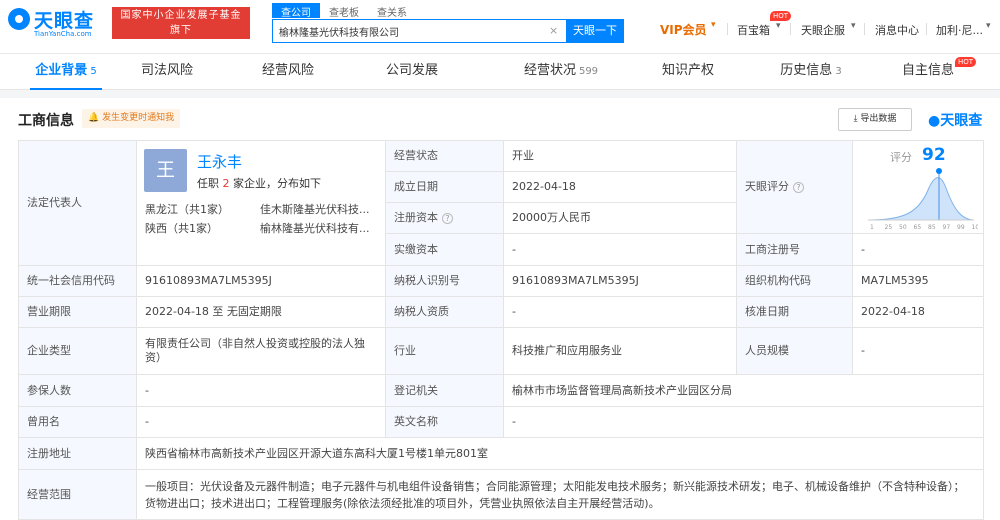 This screenshot has height=520, width=1000. Describe the element at coordinates (392, 11) in the screenshot. I see `tab-search-relation: 查关系` at that location.